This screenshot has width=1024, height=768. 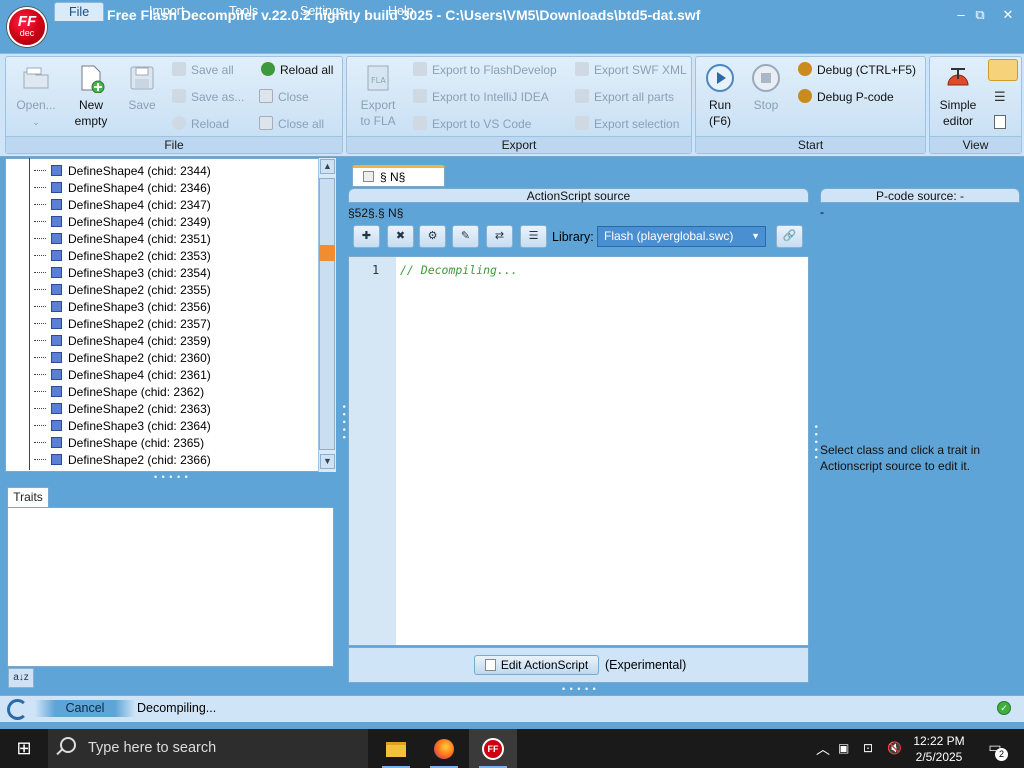 What do you see at coordinates (108, 239) in the screenshot?
I see `tree-item: DefineShape4 (chid: 2351)` at bounding box center [108, 239].